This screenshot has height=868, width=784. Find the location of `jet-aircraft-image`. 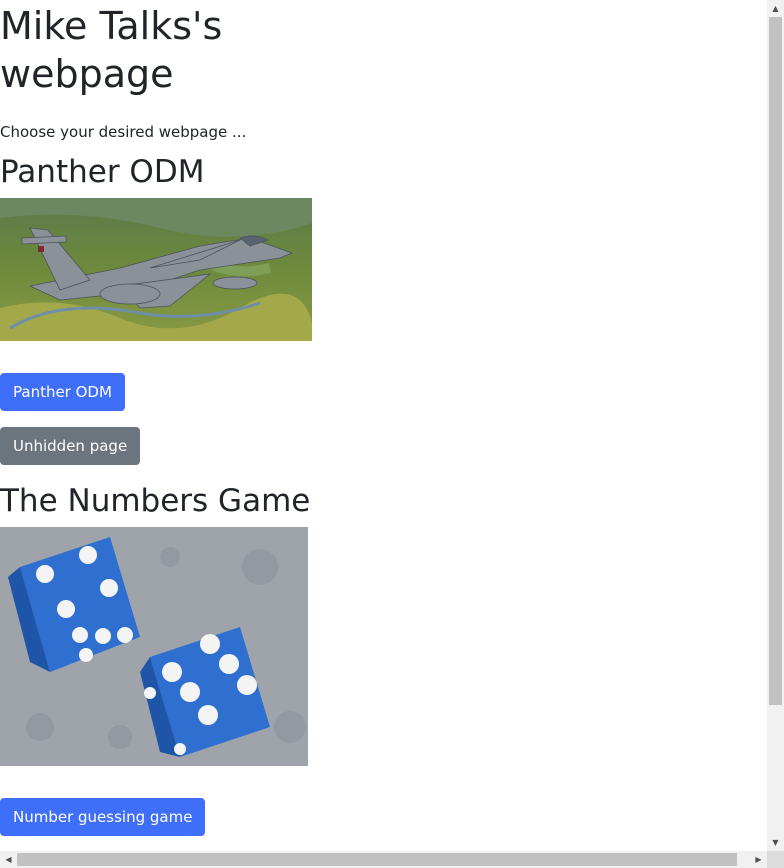

jet-aircraft-image is located at coordinates (156, 269).